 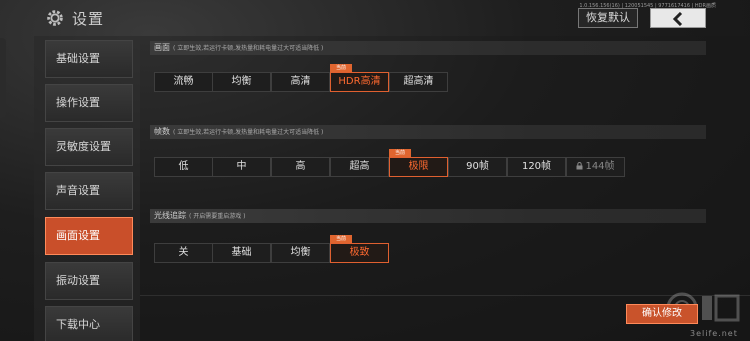 I want to click on section-note: ( 开启需要重启游戏 ), so click(x=217, y=216).